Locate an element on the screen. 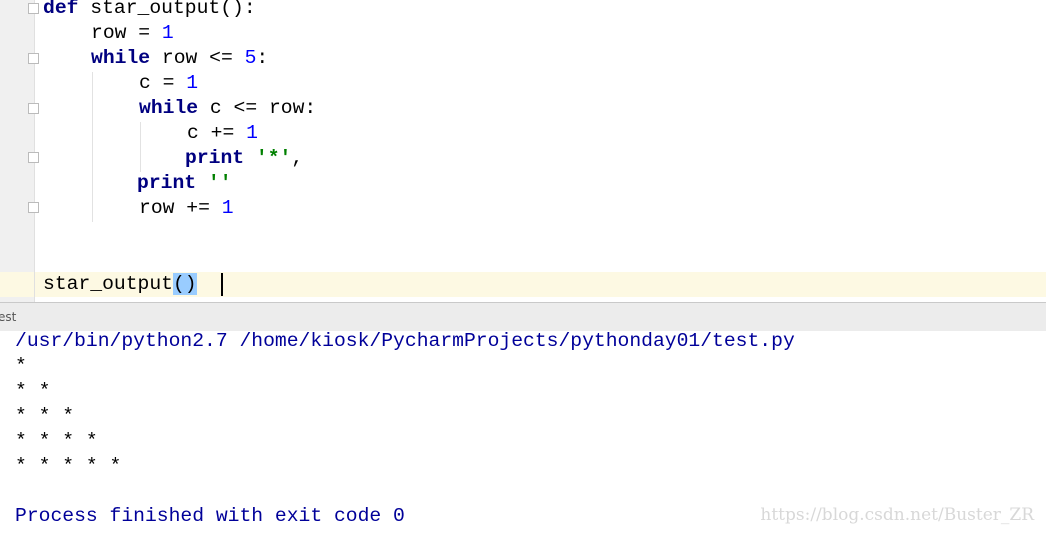  console-output-line: * * is located at coordinates (33, 391).